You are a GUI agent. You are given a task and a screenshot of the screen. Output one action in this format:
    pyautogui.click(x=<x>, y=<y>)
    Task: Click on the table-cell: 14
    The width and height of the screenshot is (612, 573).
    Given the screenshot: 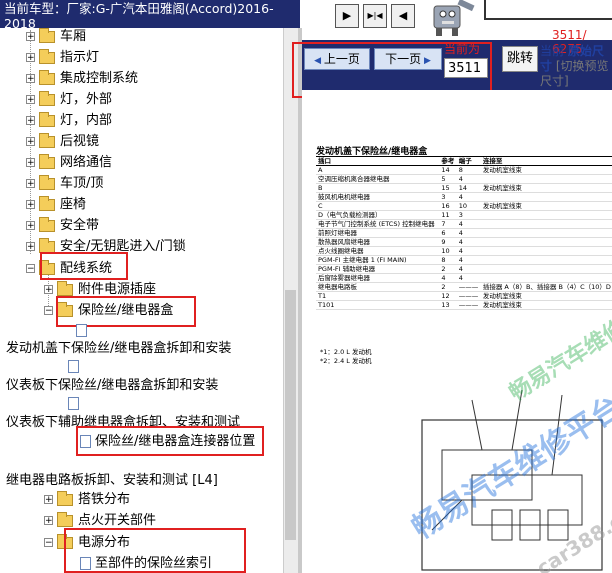 What is the action you would take?
    pyautogui.click(x=468, y=188)
    